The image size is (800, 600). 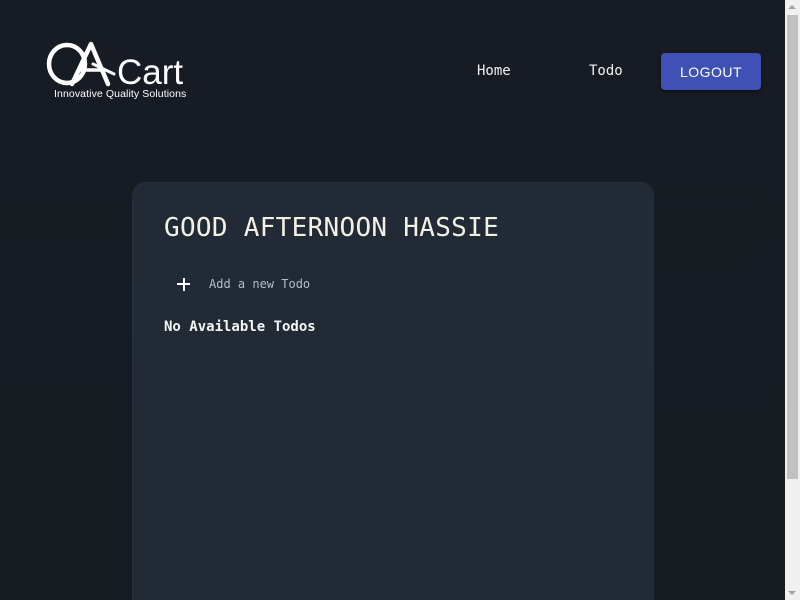 I want to click on qacart-logo-icon: Cart, so click(x=114, y=65).